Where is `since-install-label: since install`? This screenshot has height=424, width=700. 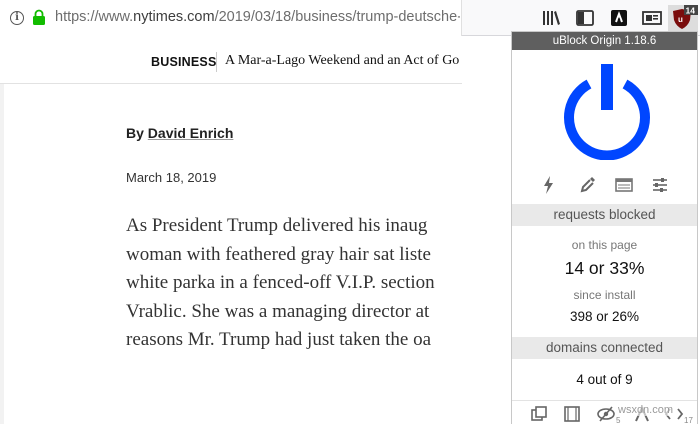 since-install-label: since install is located at coordinates (604, 295).